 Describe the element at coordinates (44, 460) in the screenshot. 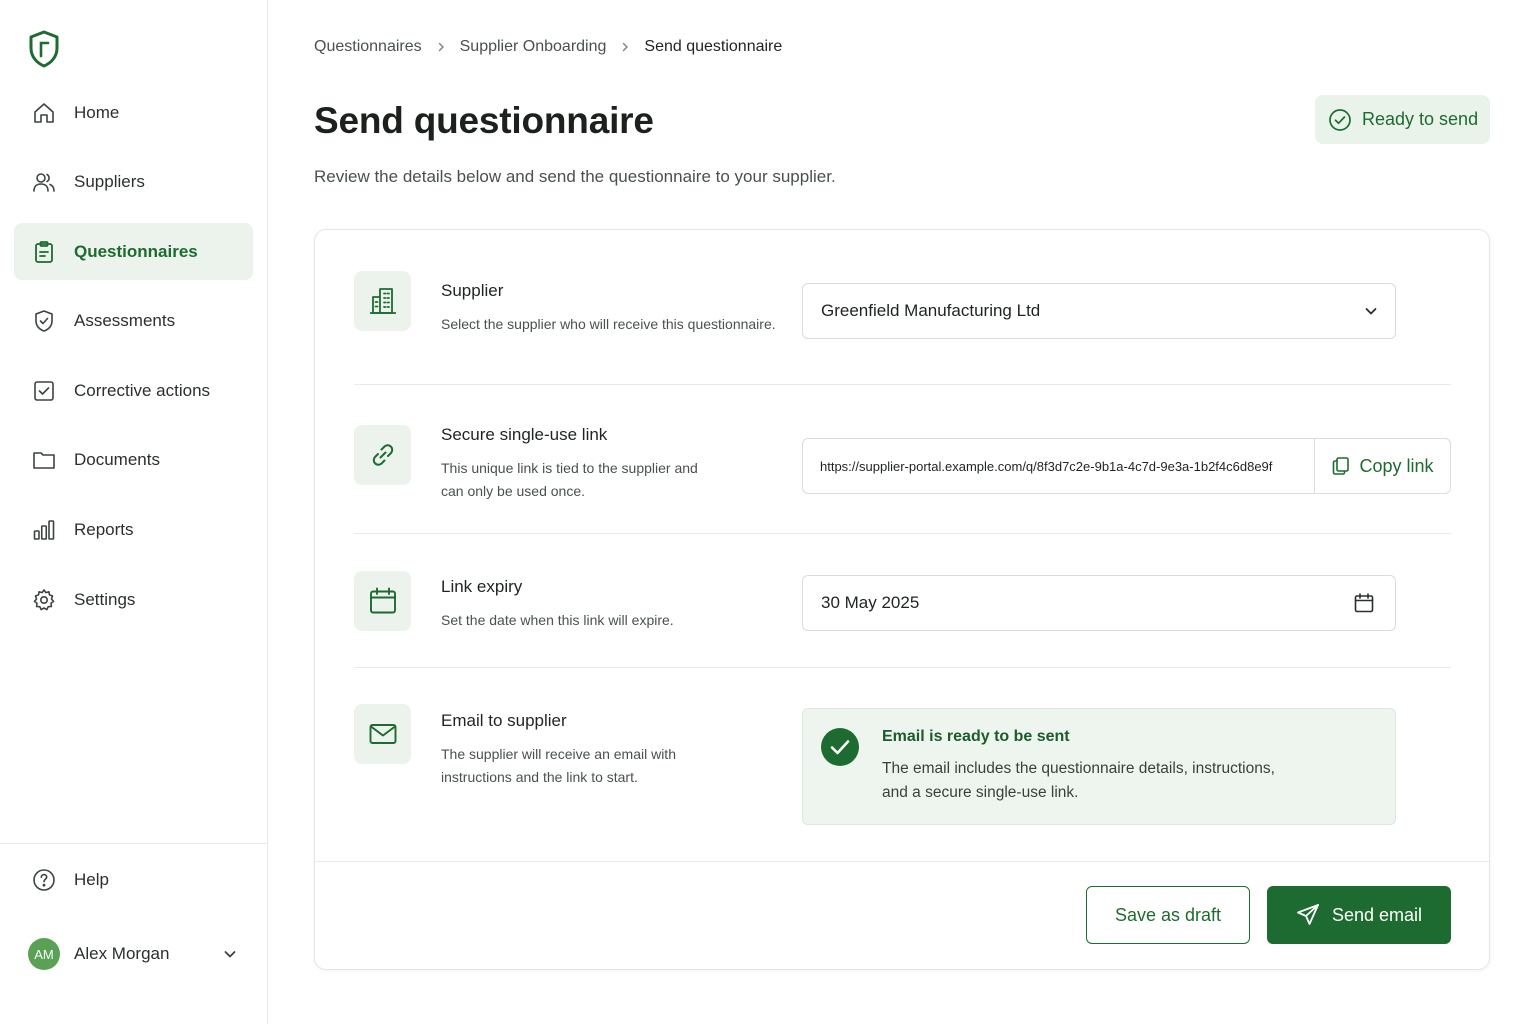

I see `folder-icon` at that location.